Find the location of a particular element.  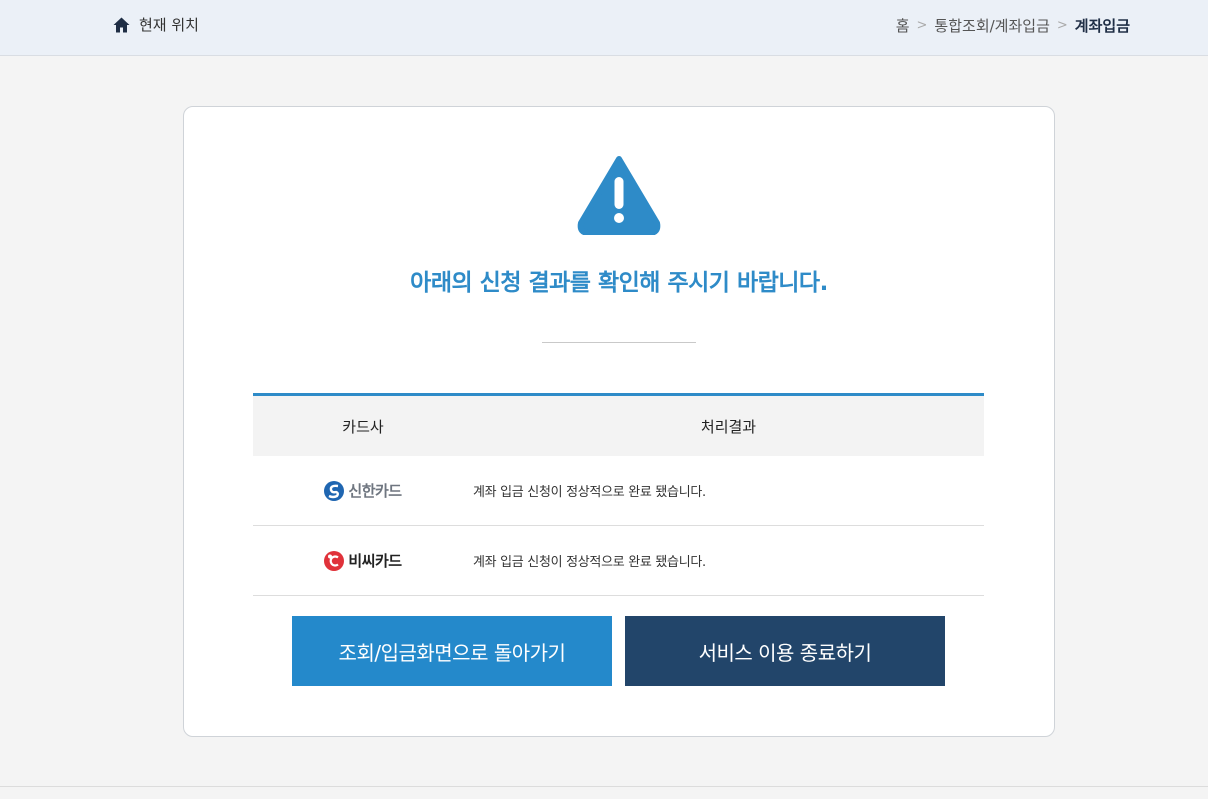

exit-service-button: 서비스 이용 종료하기 is located at coordinates (785, 651).